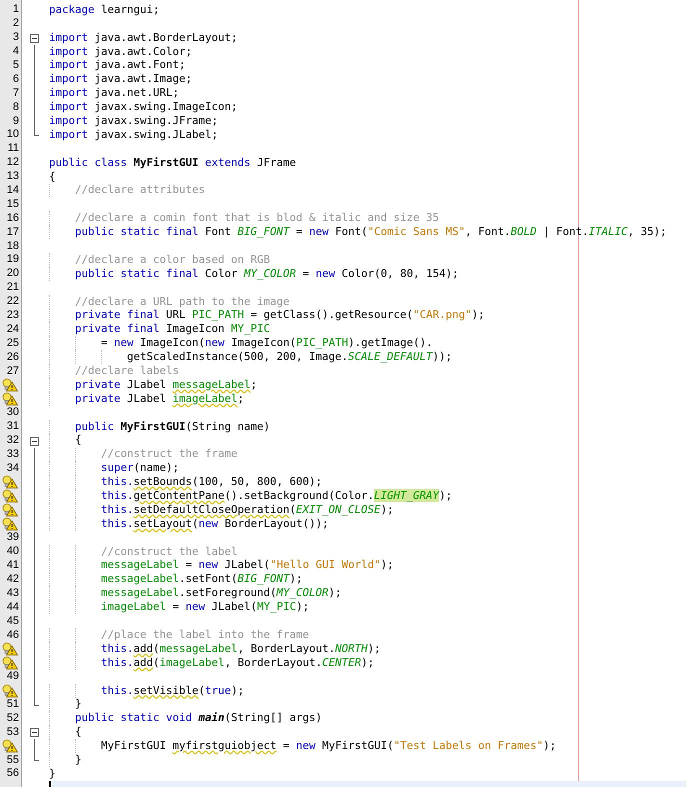 The width and height of the screenshot is (686, 787). Describe the element at coordinates (172, 260) in the screenshot. I see `code-line: //declare a color based on RGB` at that location.